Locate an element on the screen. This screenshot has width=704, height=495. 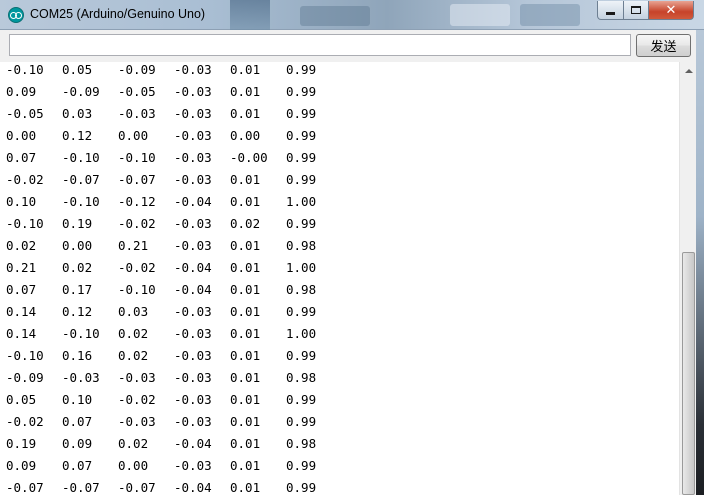
output-line: 0.07 0.17 -0.10 -0.04 0.01 0.98 is located at coordinates (342, 293).